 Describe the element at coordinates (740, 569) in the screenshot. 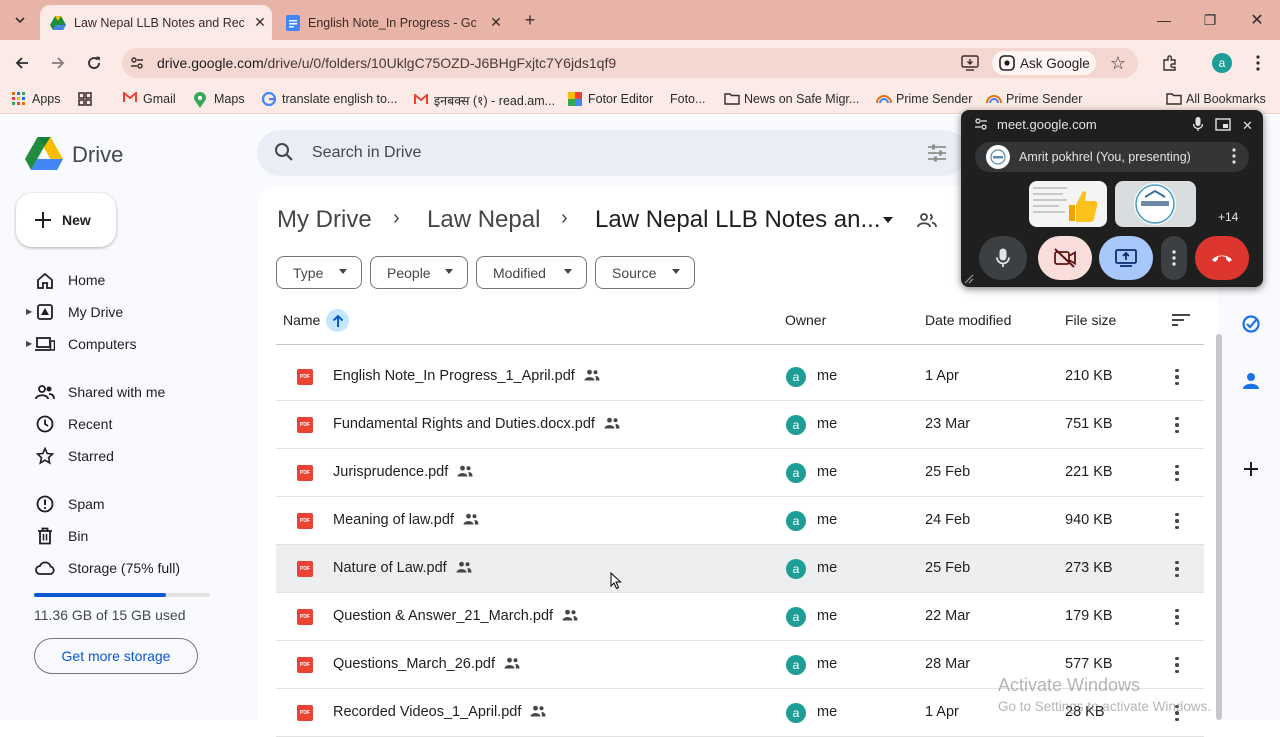

I see `table-row: PDF Nature of Law.pdf a me 25 Feb 273 KB` at that location.